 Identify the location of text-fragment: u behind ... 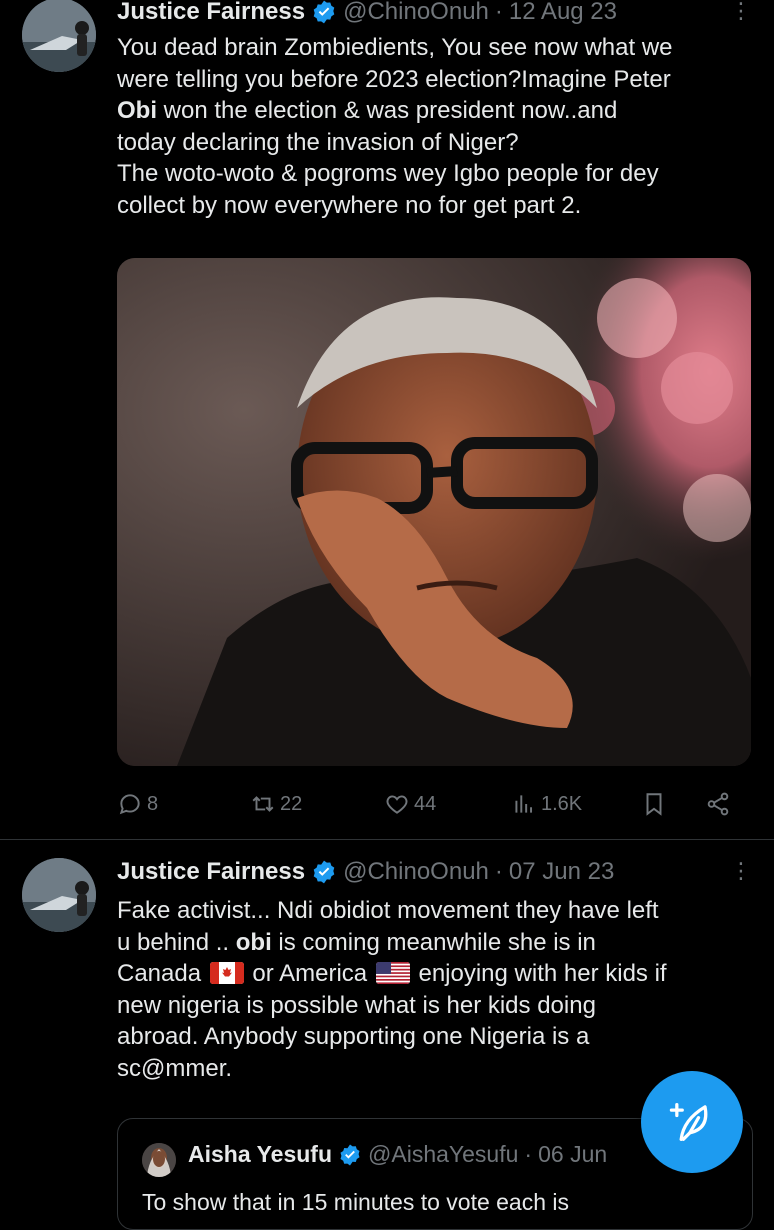
(176, 942).